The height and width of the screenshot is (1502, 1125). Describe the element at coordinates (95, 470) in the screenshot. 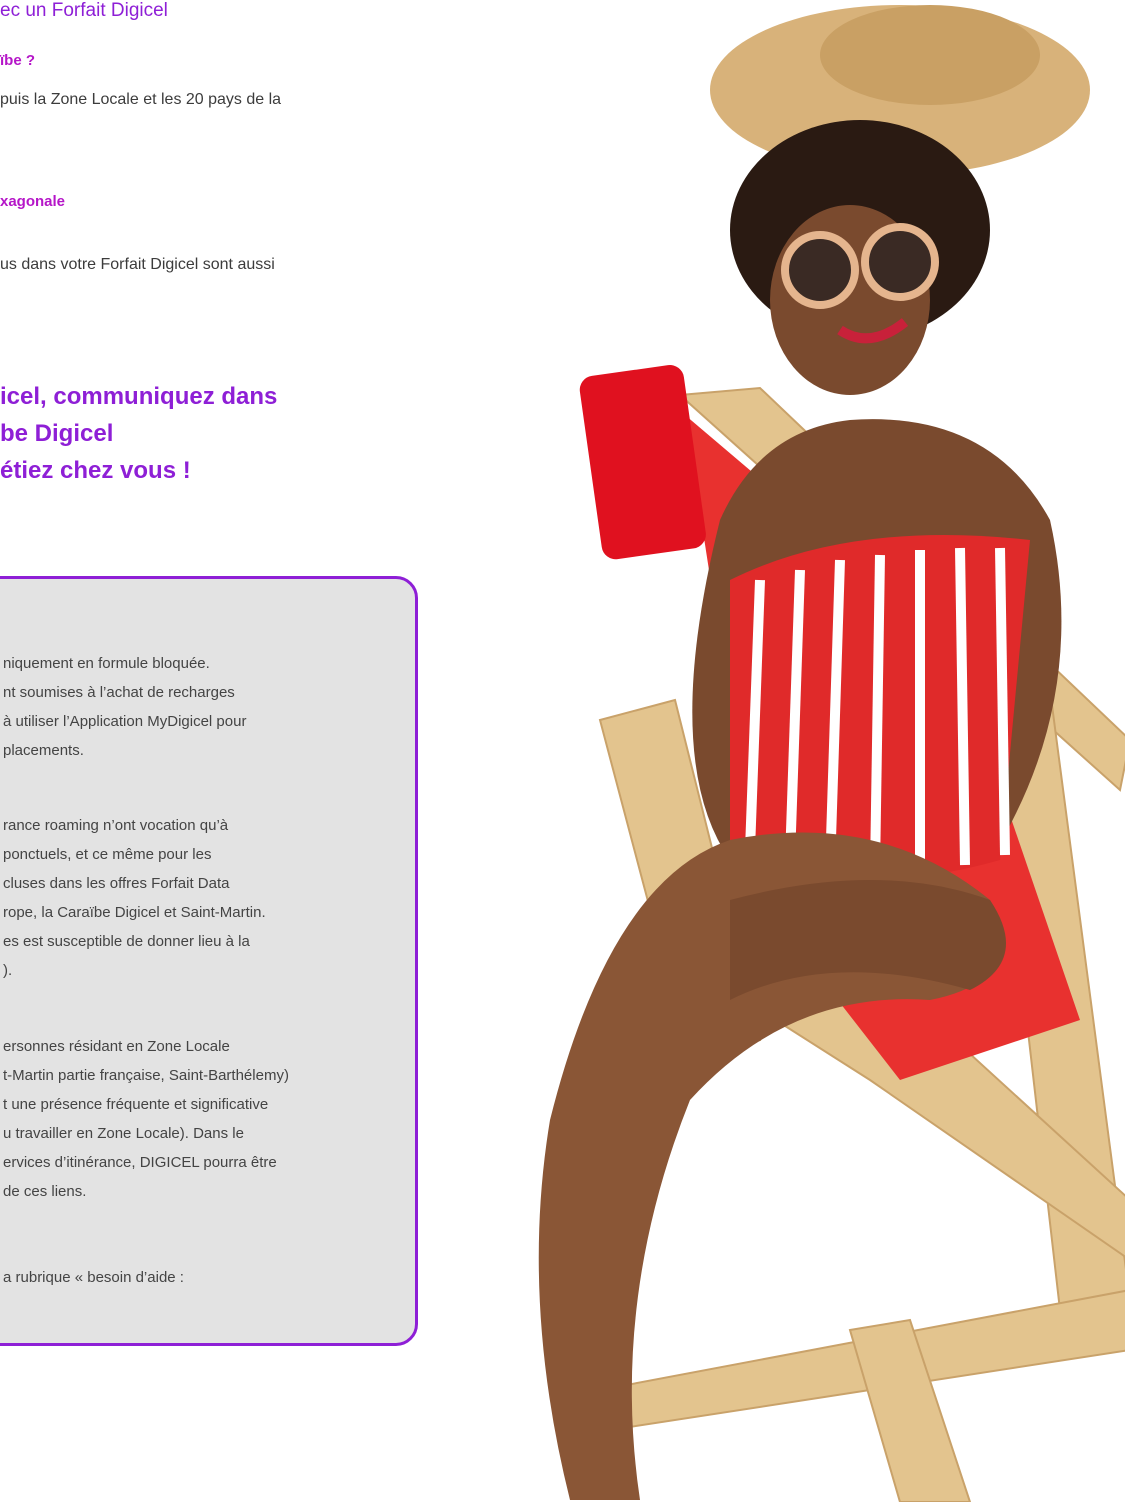

I see `headline-line: étiez chez vous !` at that location.